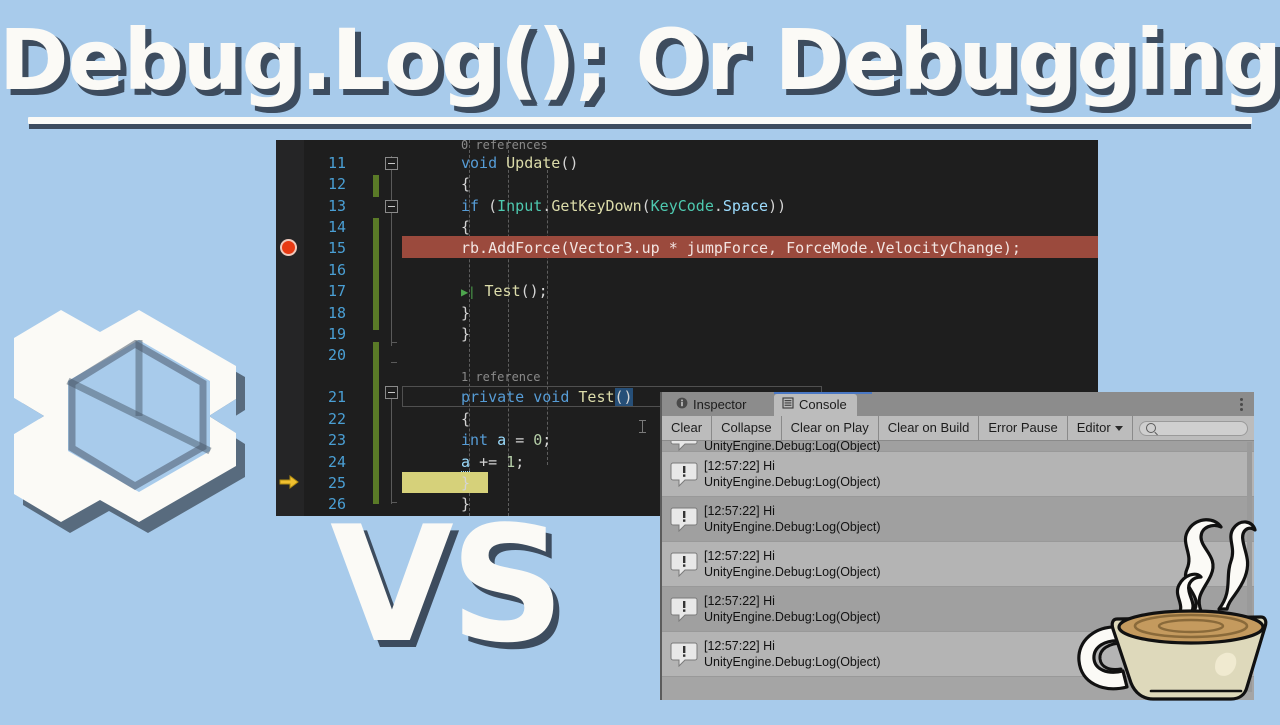 The width and height of the screenshot is (1280, 725). I want to click on code-line-26: }, so click(465, 504).